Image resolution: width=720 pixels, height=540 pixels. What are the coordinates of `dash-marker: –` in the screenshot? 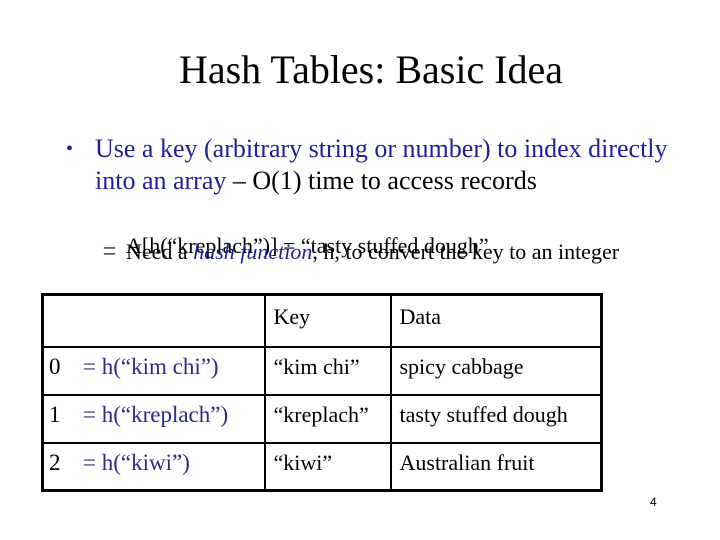 It's located at (109, 251).